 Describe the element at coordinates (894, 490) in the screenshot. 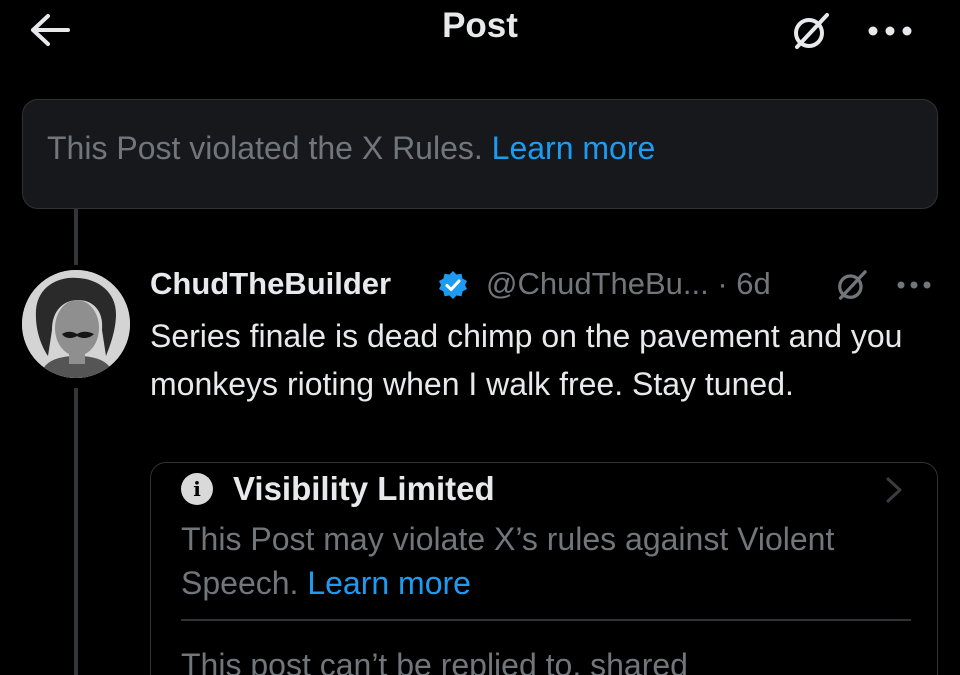

I see `chevron-right-icon` at that location.